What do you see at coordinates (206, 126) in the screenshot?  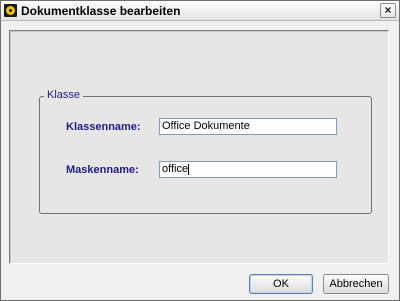 I see `klassenname-value: Office Dokumente` at bounding box center [206, 126].